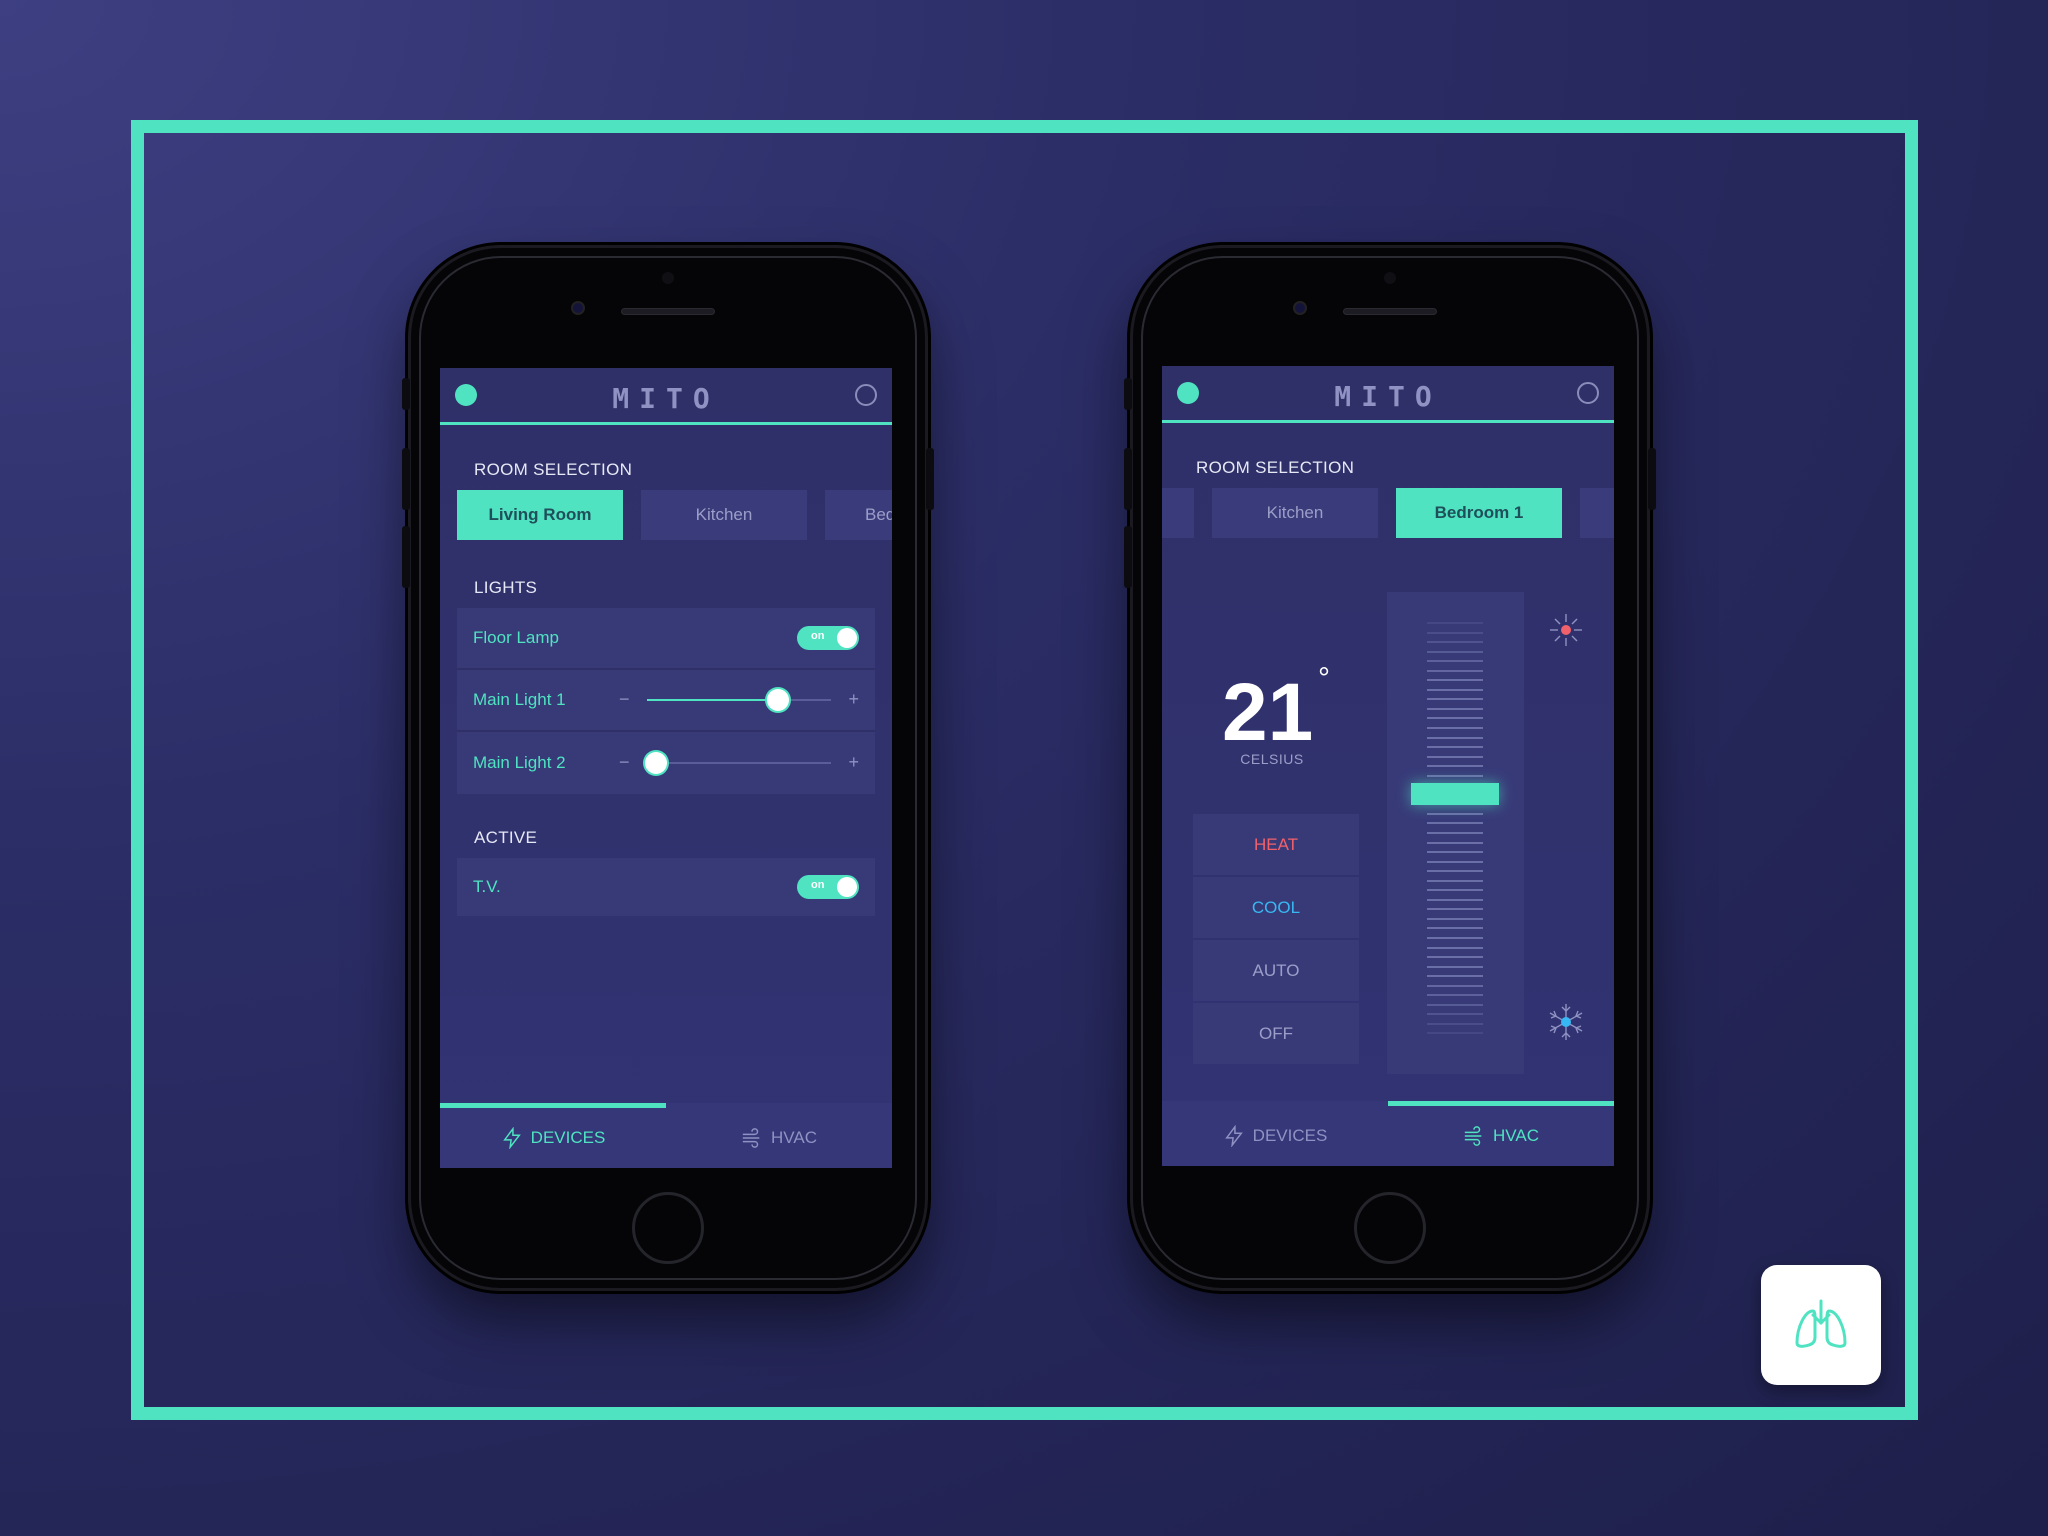 The image size is (2048, 1536). What do you see at coordinates (1128, 557) in the screenshot?
I see `volume-down-button` at bounding box center [1128, 557].